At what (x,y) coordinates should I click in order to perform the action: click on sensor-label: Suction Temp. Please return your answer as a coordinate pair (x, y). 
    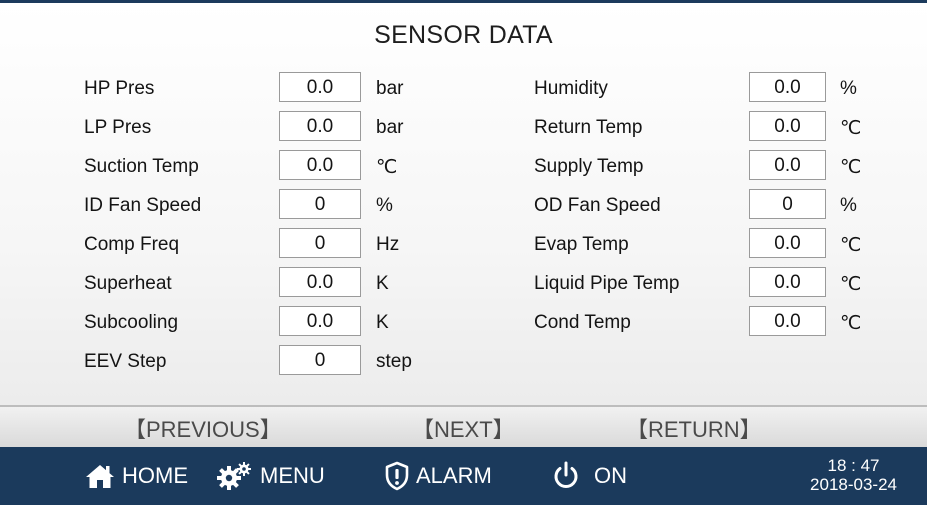
    Looking at the image, I should click on (141, 166).